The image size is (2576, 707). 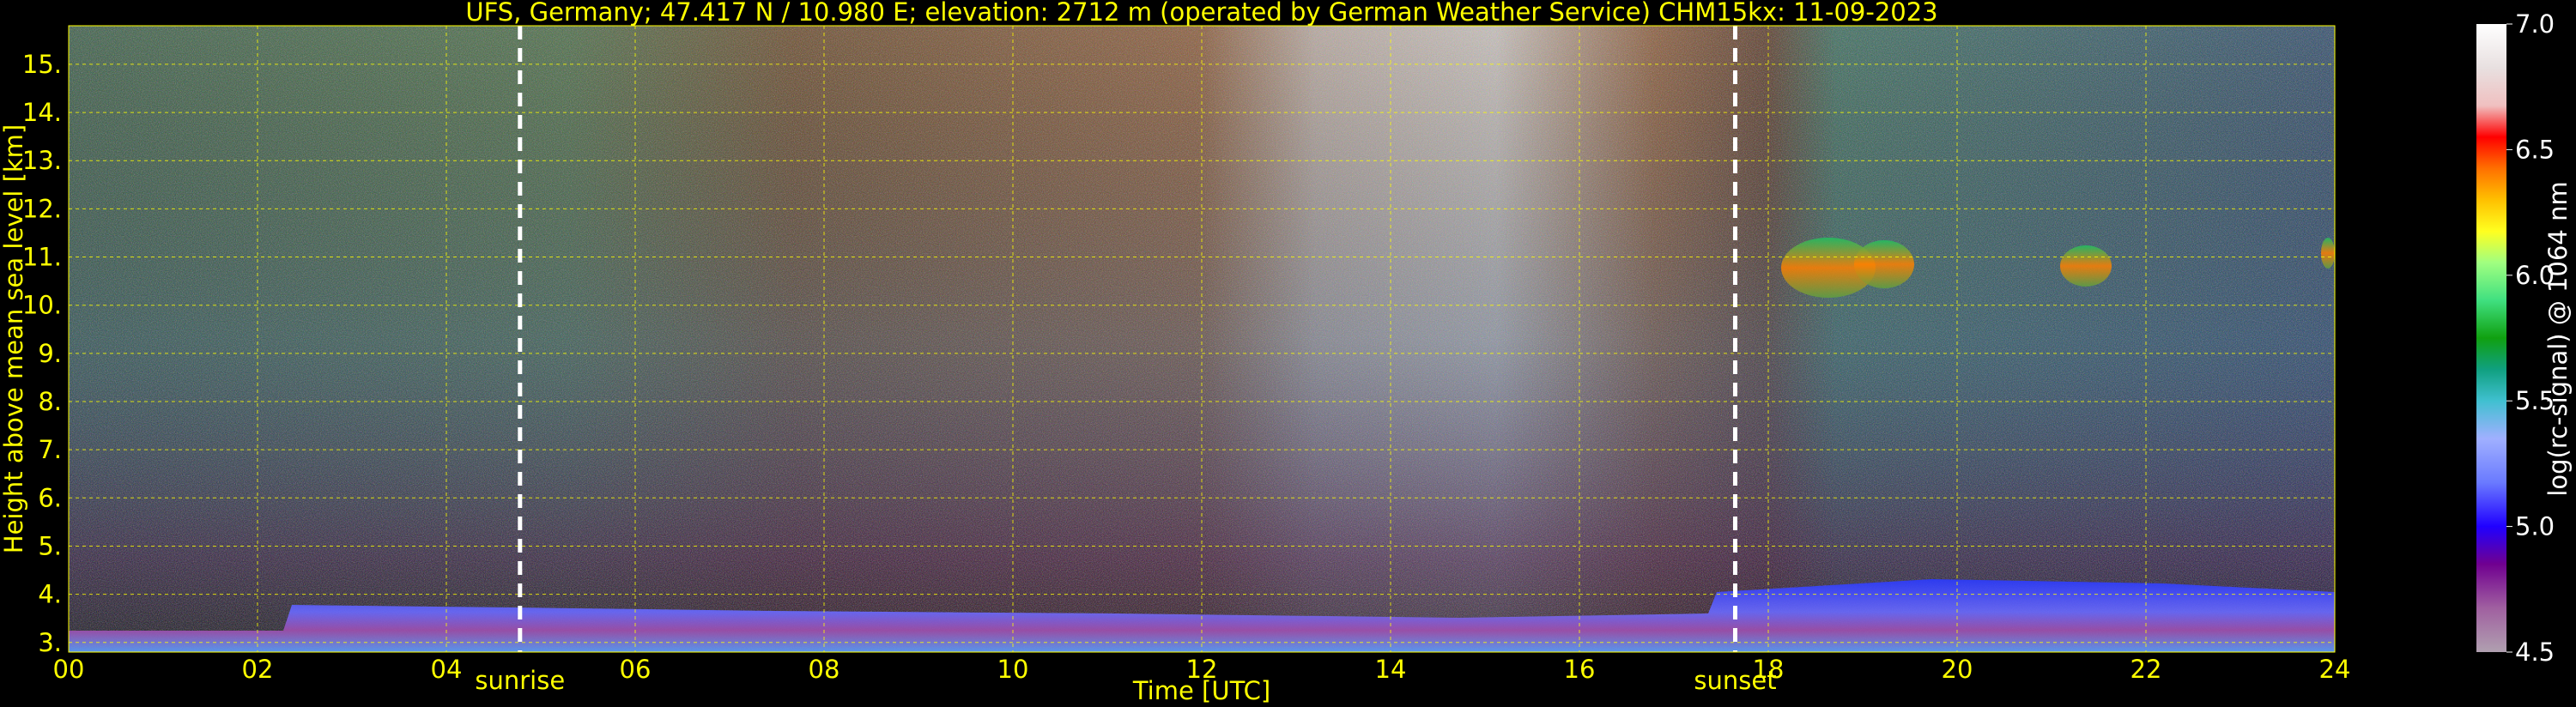 What do you see at coordinates (50, 498) in the screenshot?
I see `y-tick-label: 6.` at bounding box center [50, 498].